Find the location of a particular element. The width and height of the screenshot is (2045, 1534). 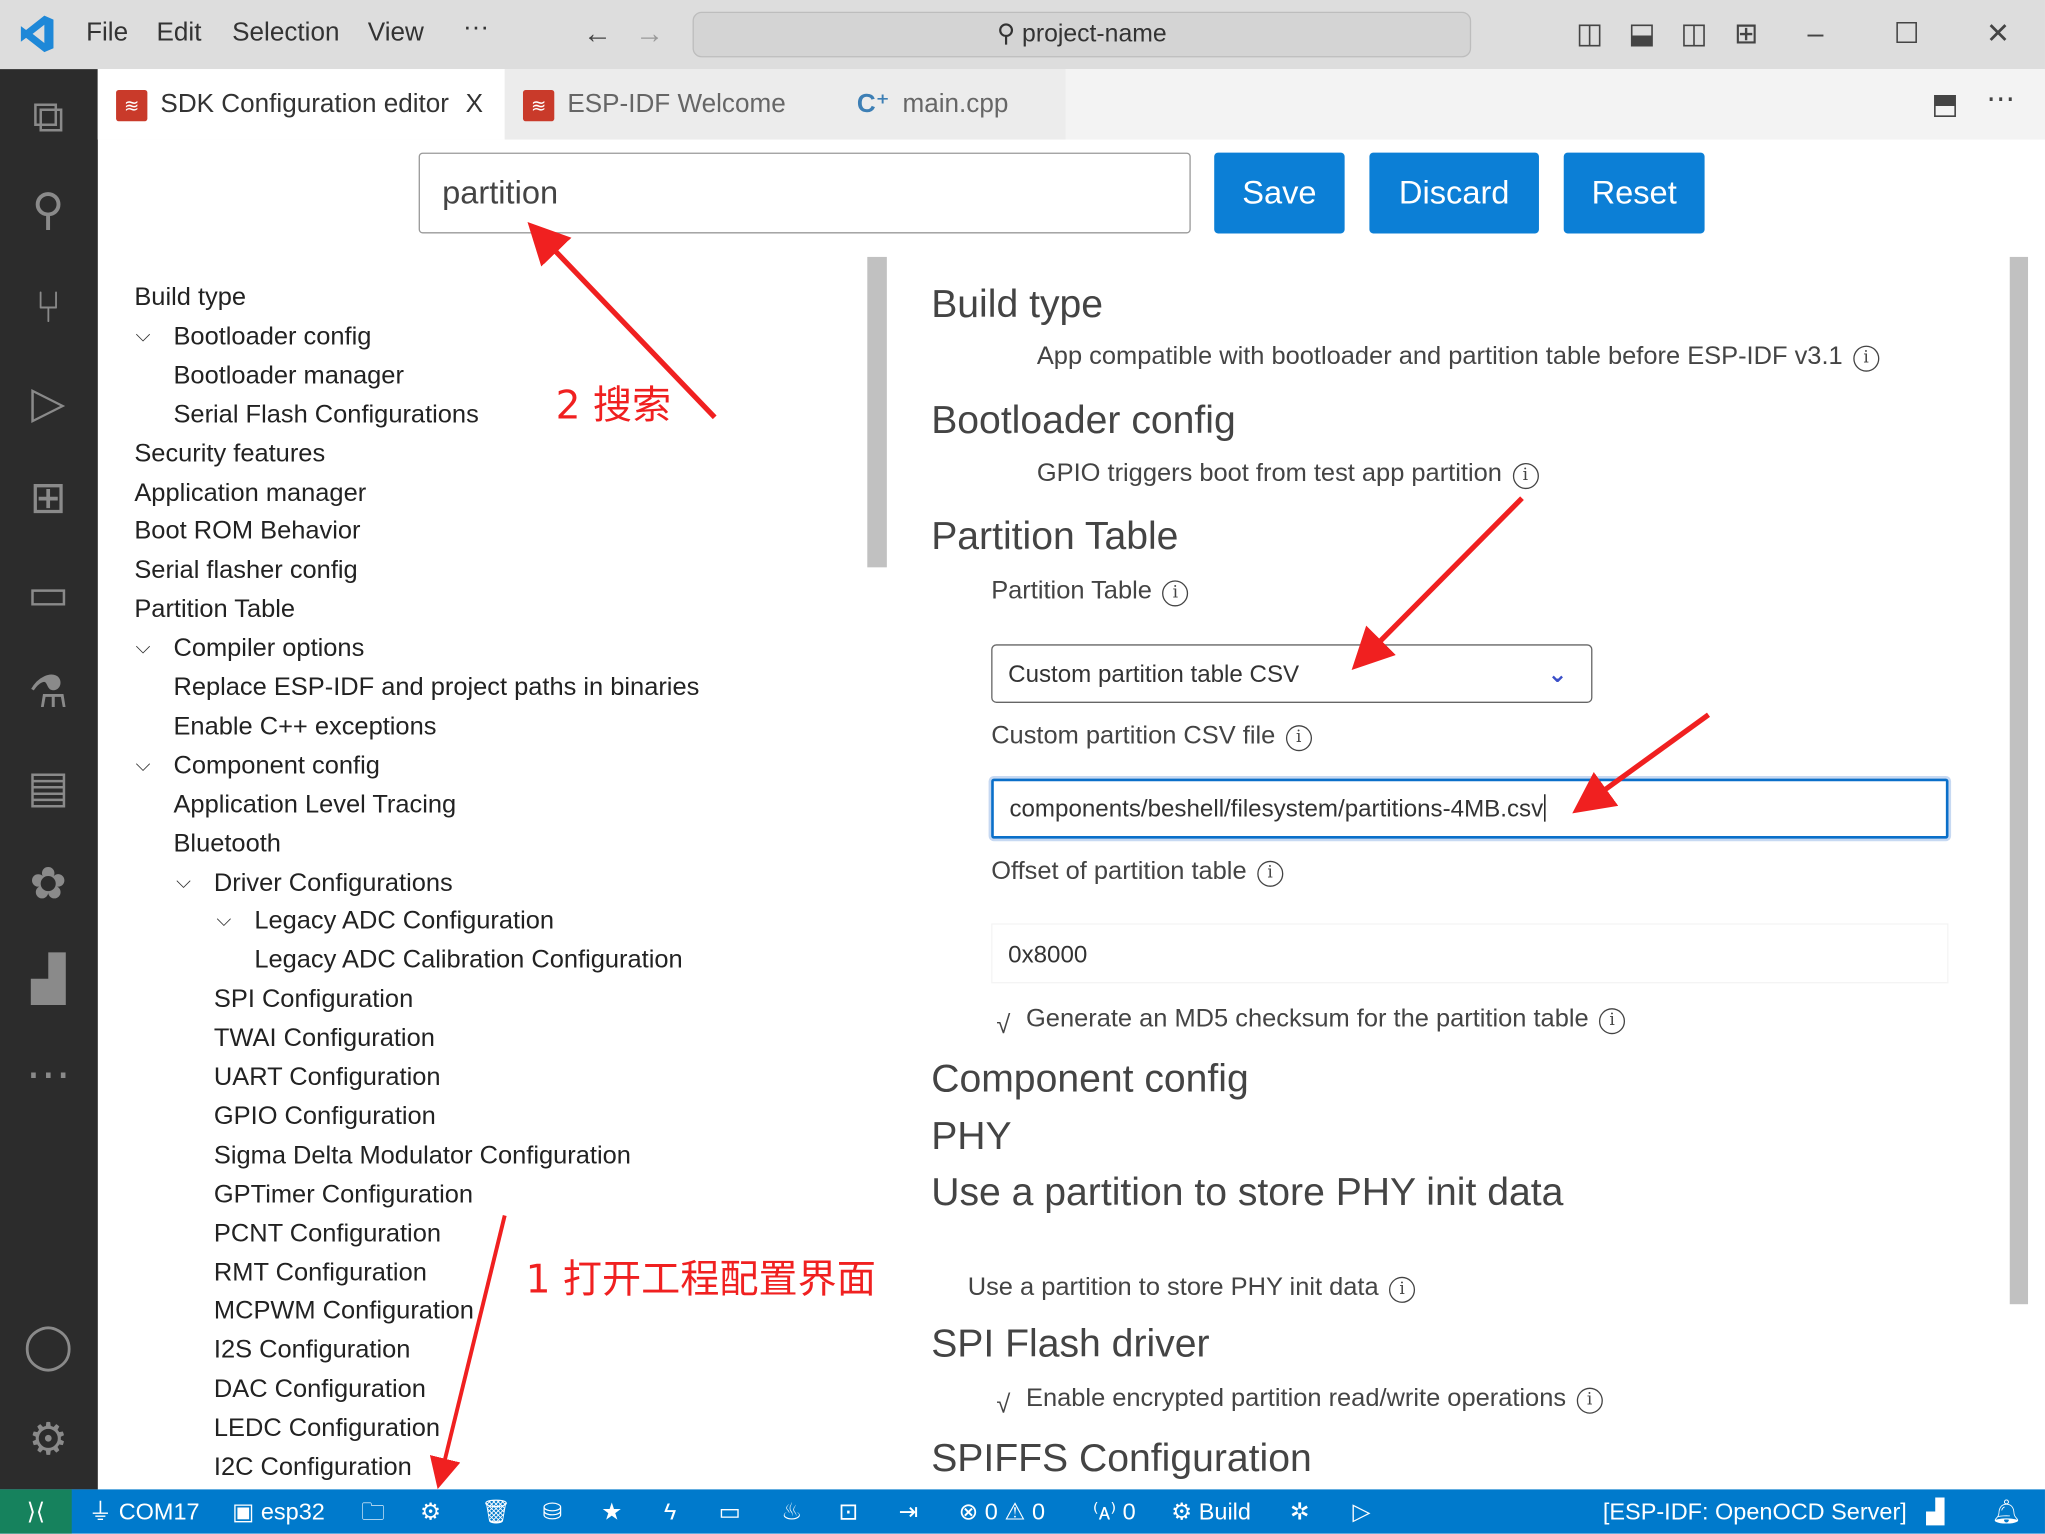

build-button: ⚙ Build is located at coordinates (1211, 1511).